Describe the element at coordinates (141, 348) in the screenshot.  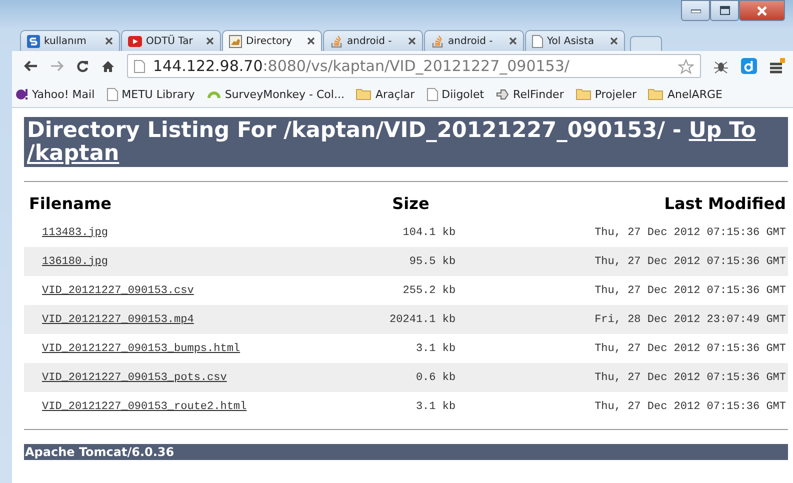
I see `file-link: VID_20121227_090153_bumps.html` at that location.